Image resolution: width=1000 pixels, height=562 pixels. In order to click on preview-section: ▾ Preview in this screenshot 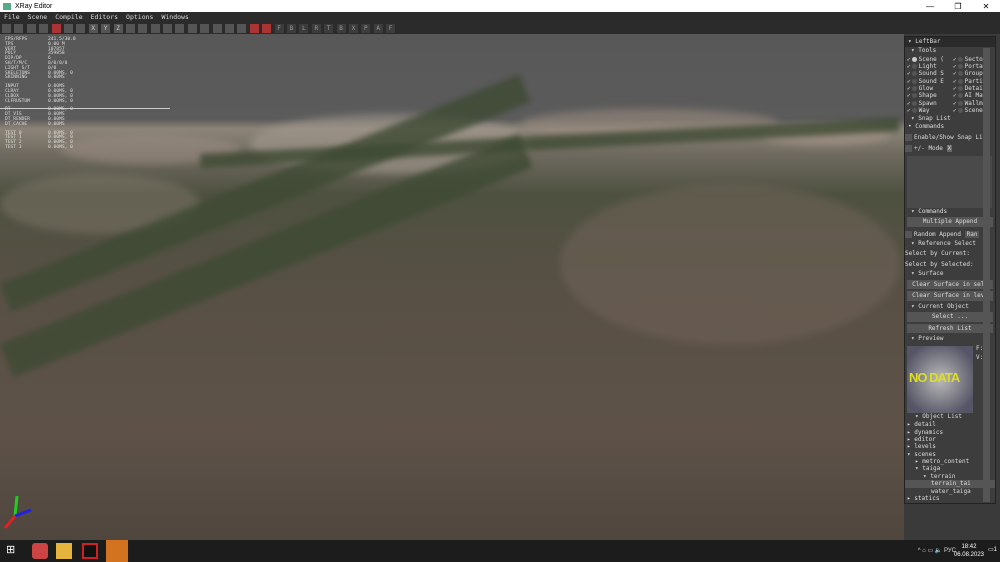, I will do `click(950, 339)`.